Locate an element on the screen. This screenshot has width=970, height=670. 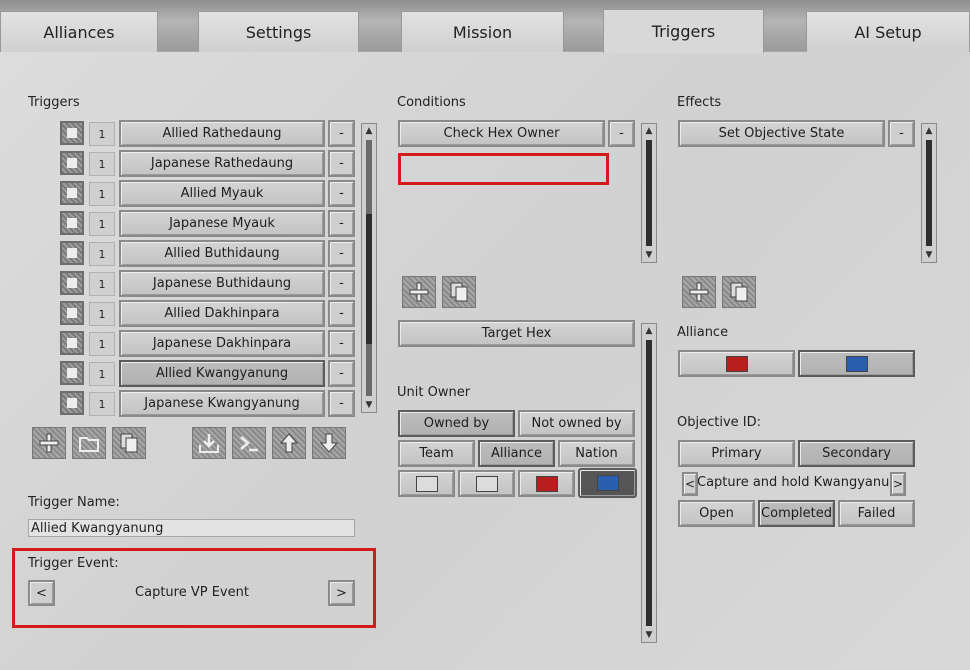
add-trigger-button is located at coordinates (49, 443).